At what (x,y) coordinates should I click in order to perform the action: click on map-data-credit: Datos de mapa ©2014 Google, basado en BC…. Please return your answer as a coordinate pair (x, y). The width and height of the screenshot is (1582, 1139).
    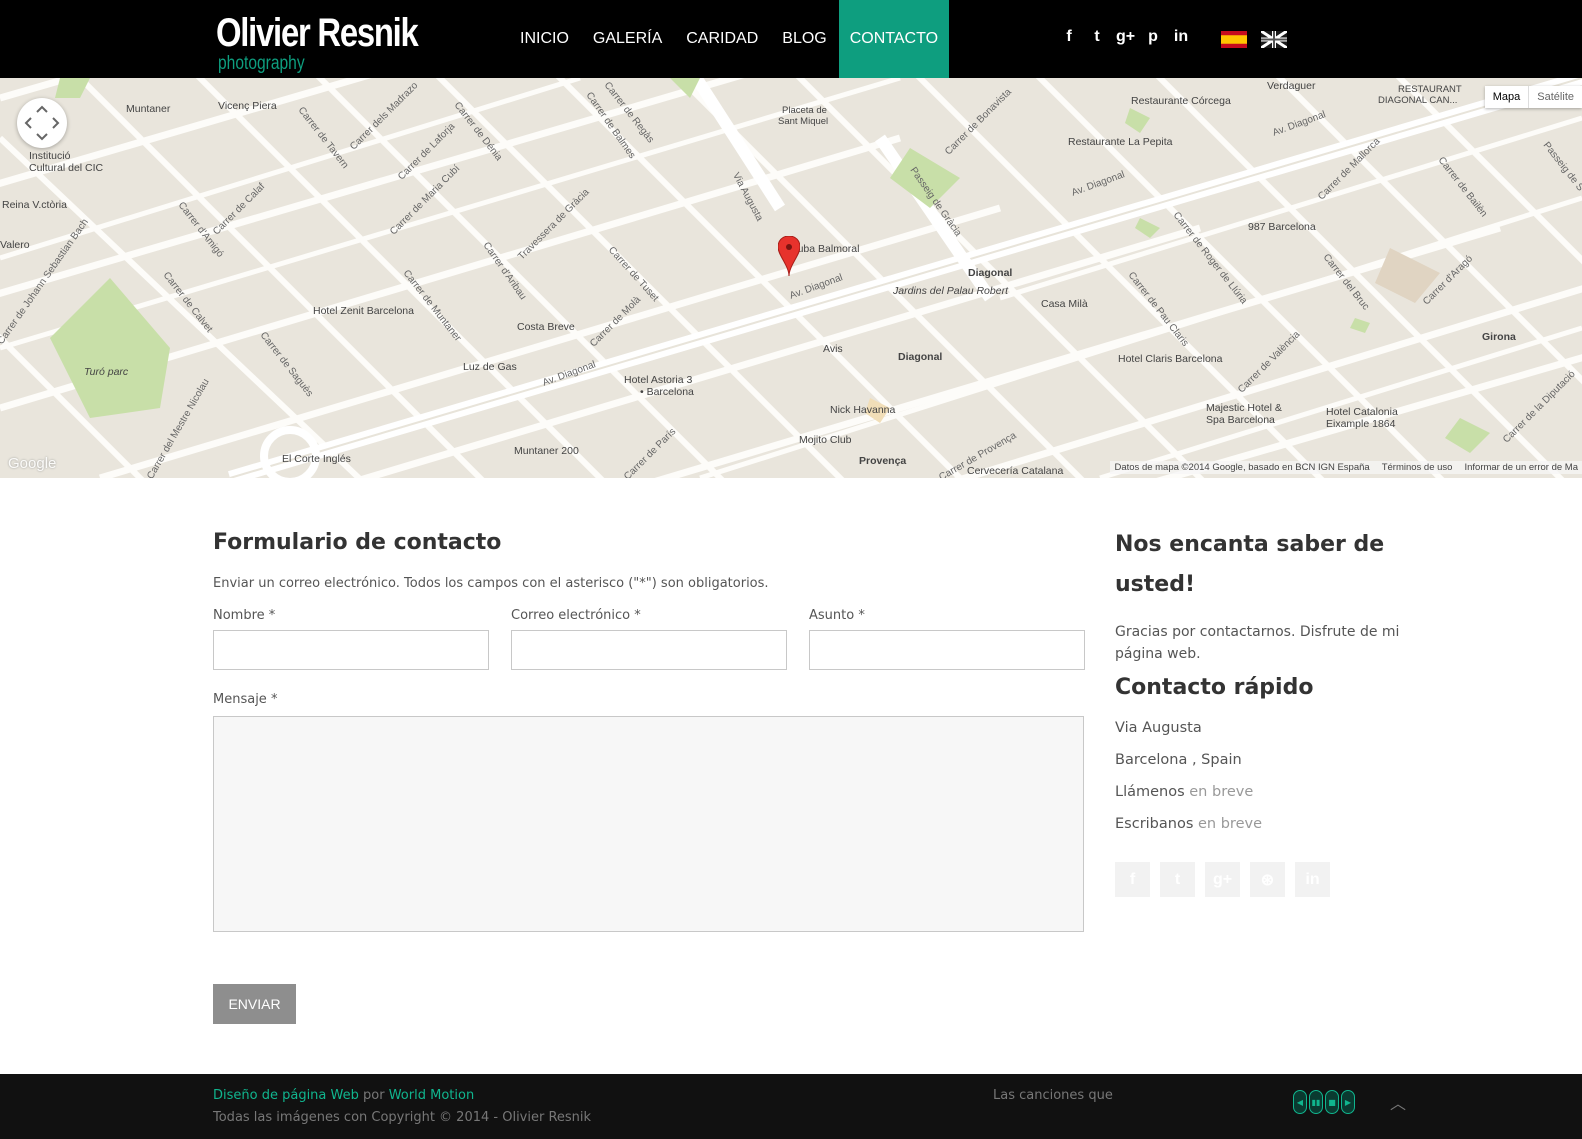
    Looking at the image, I should click on (1242, 467).